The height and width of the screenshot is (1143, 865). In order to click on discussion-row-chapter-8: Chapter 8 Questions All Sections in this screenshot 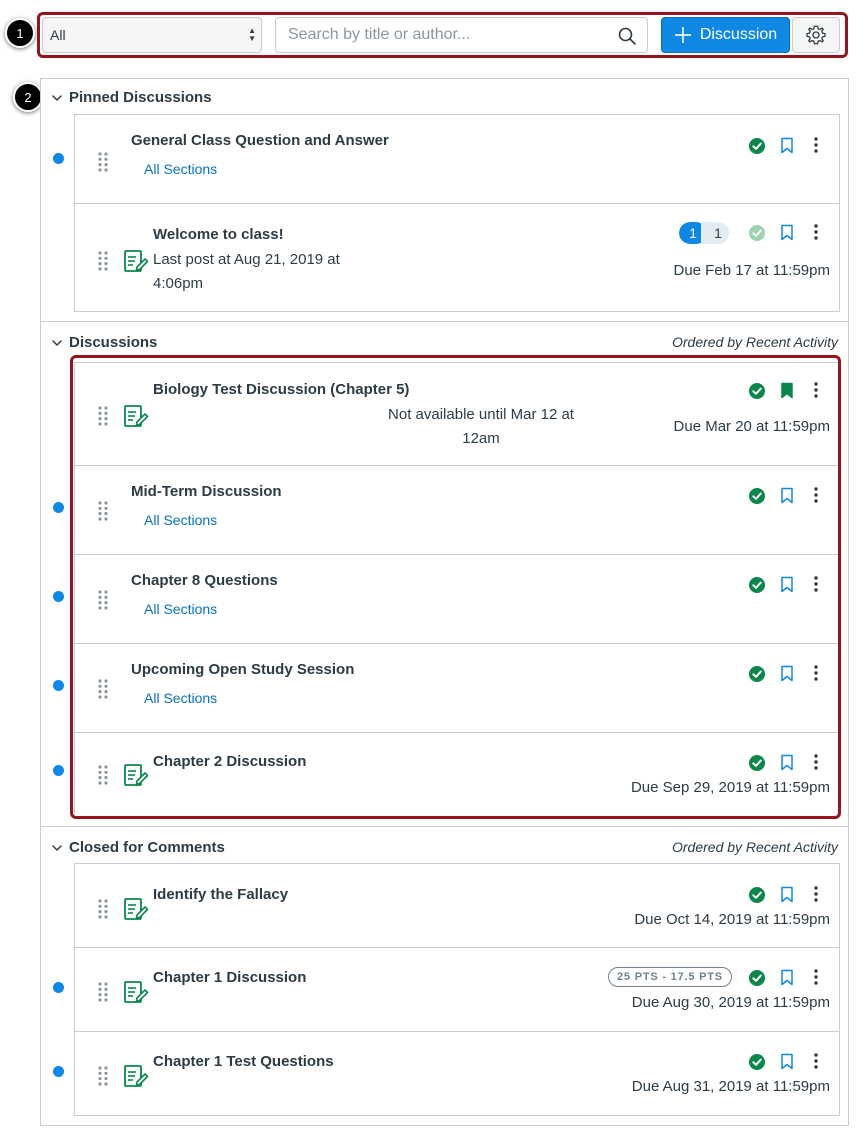, I will do `click(446, 599)`.